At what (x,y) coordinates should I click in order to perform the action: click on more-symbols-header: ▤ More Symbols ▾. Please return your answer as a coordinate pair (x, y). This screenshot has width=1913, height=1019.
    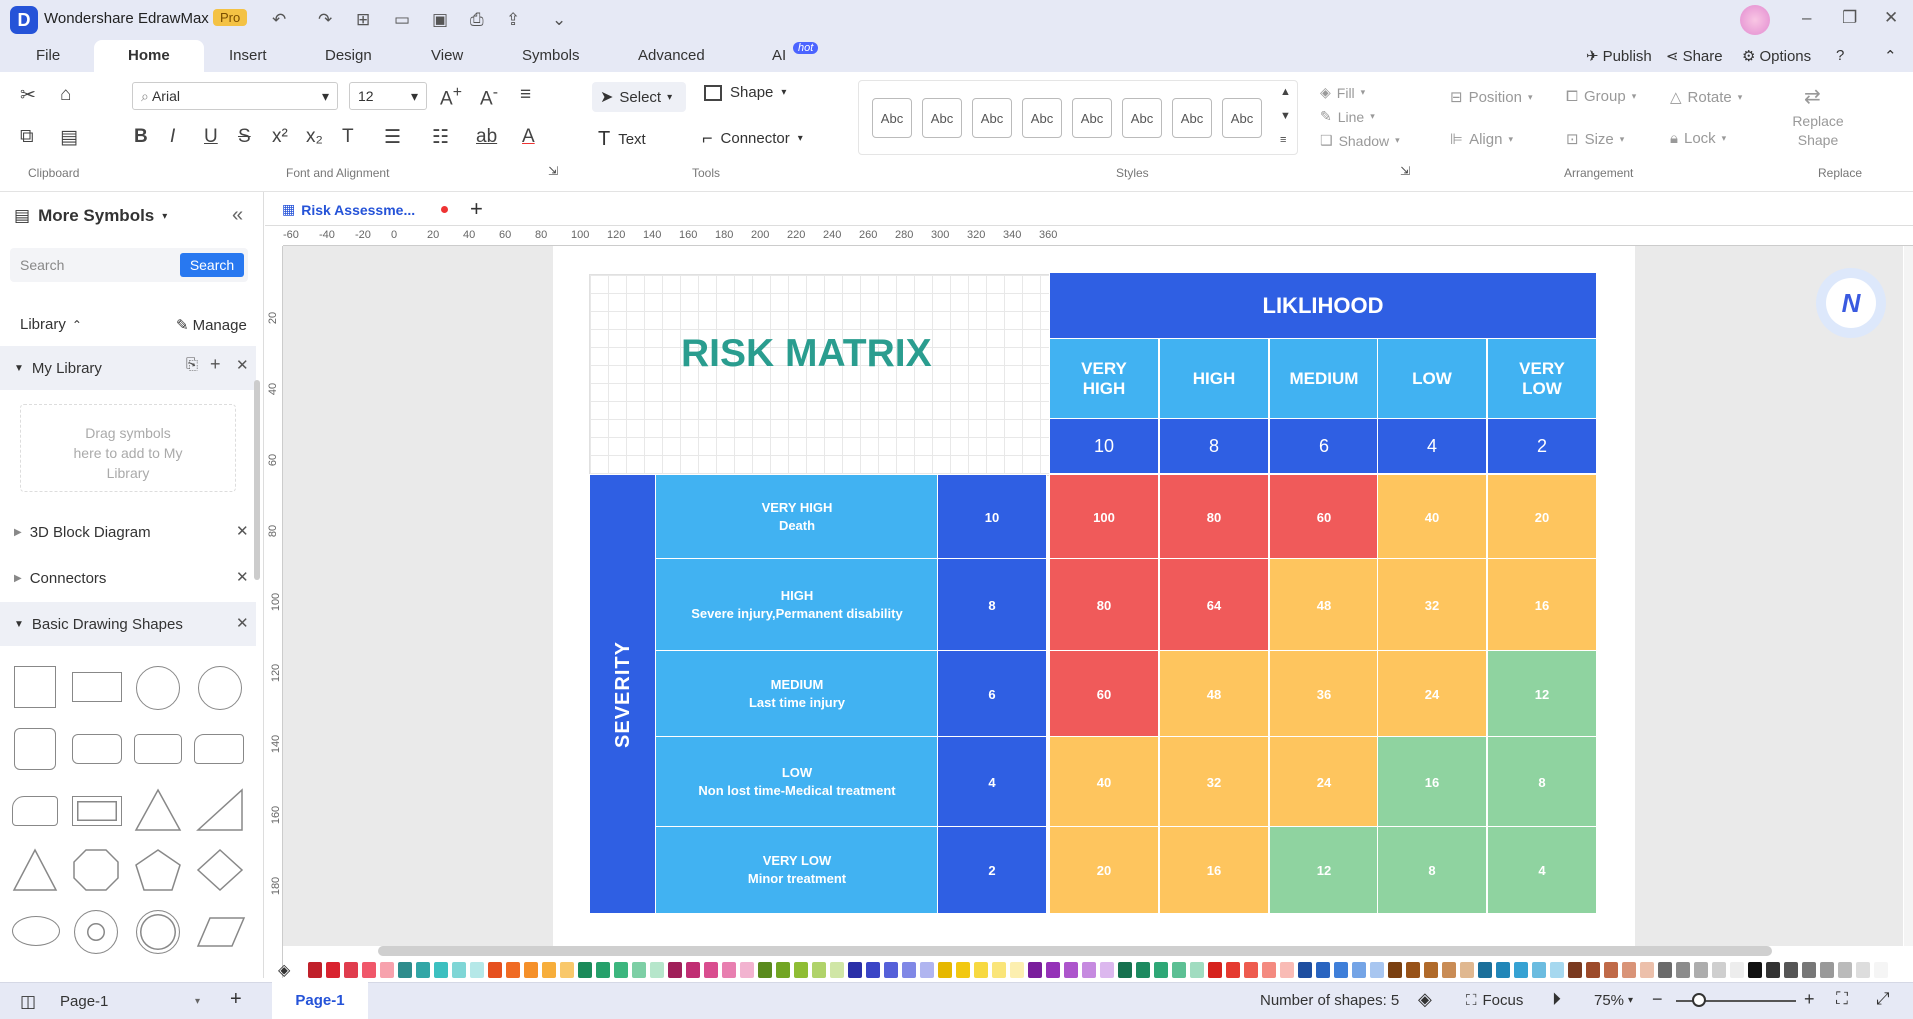
    Looking at the image, I should click on (90, 216).